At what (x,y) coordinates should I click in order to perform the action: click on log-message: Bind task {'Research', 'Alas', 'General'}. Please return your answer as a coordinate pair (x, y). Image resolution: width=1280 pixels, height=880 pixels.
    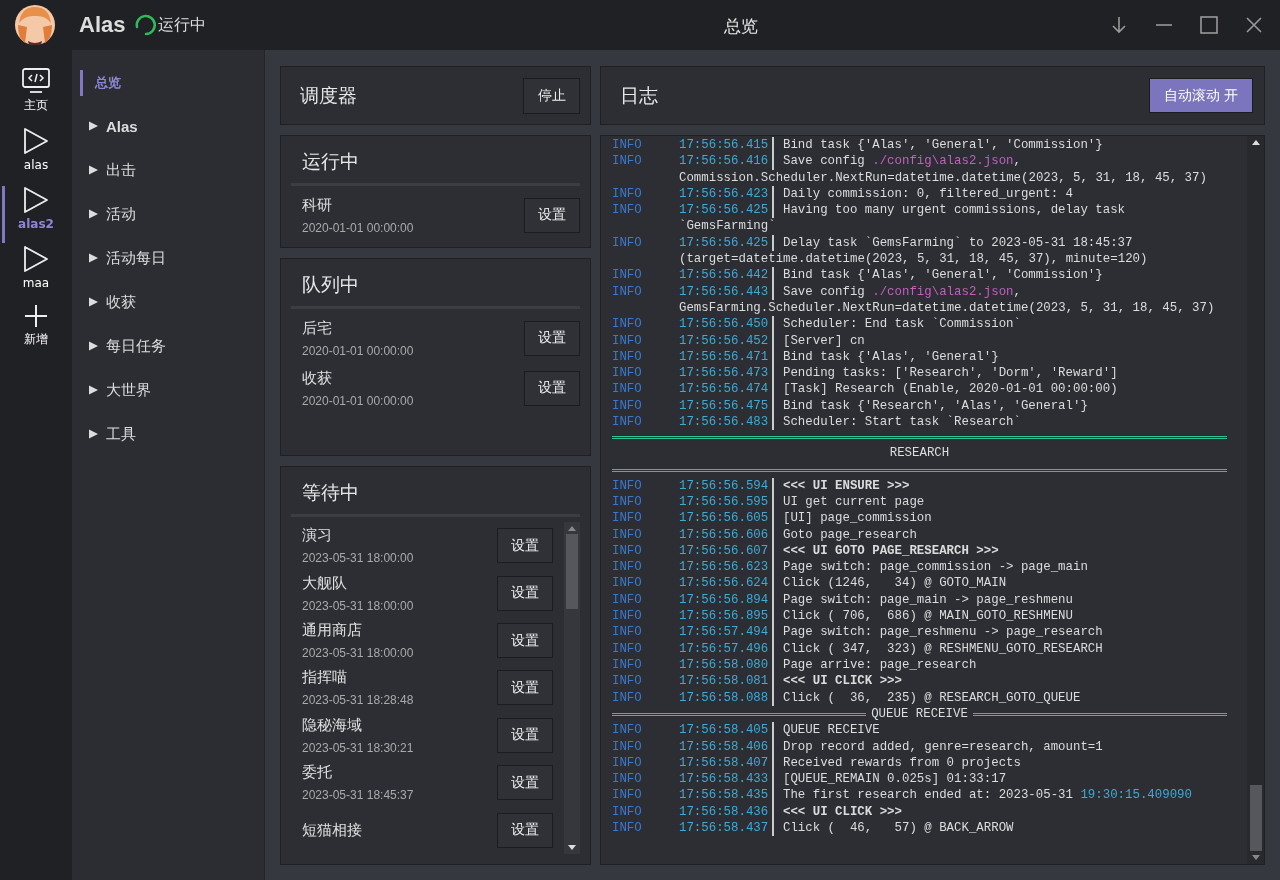
    Looking at the image, I should click on (935, 406).